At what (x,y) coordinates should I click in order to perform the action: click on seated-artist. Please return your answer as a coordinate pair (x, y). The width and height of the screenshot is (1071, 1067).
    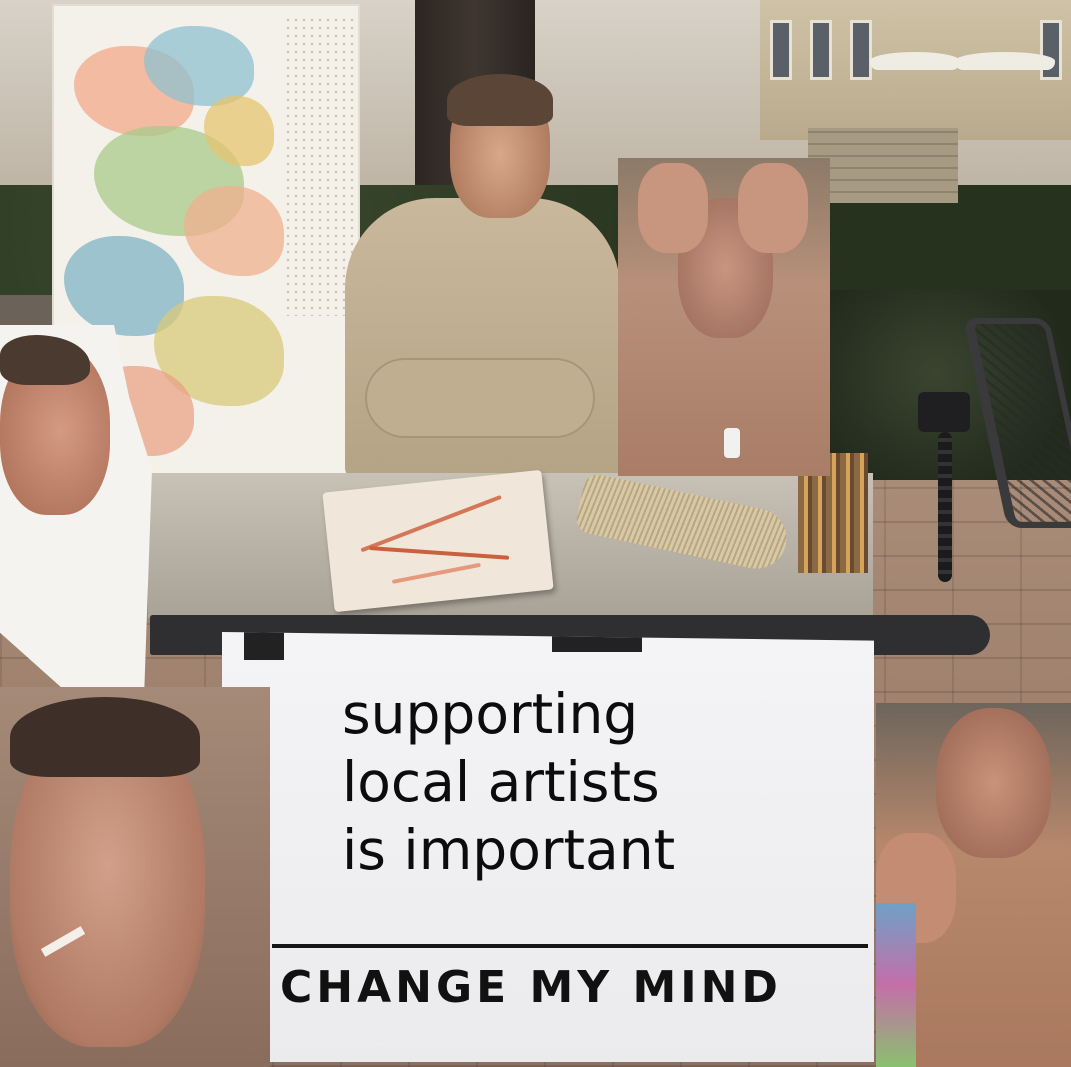
    Looking at the image, I should click on (482, 276).